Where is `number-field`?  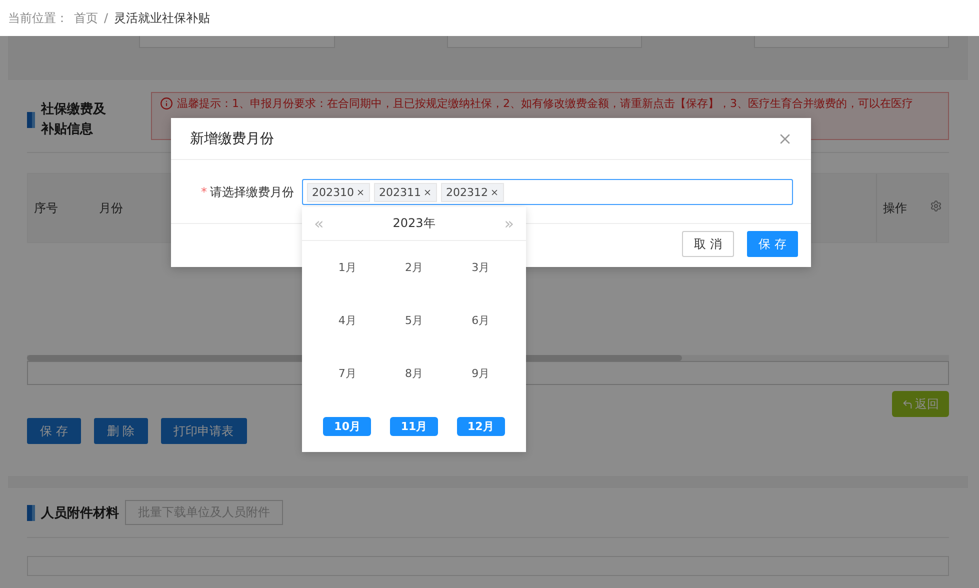
number-field is located at coordinates (851, 42).